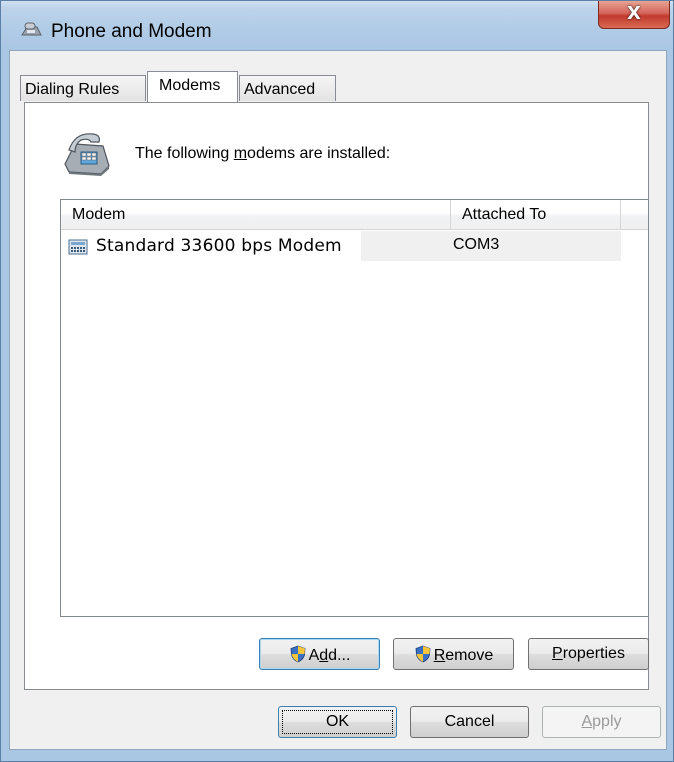 The width and height of the screenshot is (674, 762). I want to click on tab-advanced: Advanced, so click(287, 88).